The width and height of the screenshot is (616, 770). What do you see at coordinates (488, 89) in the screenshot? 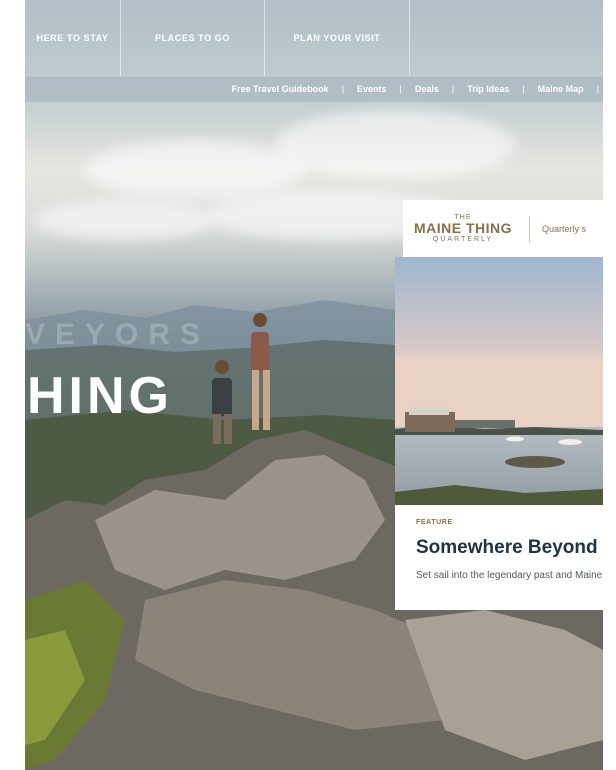
I see `link-trip-ideas: Trip Ideas` at bounding box center [488, 89].